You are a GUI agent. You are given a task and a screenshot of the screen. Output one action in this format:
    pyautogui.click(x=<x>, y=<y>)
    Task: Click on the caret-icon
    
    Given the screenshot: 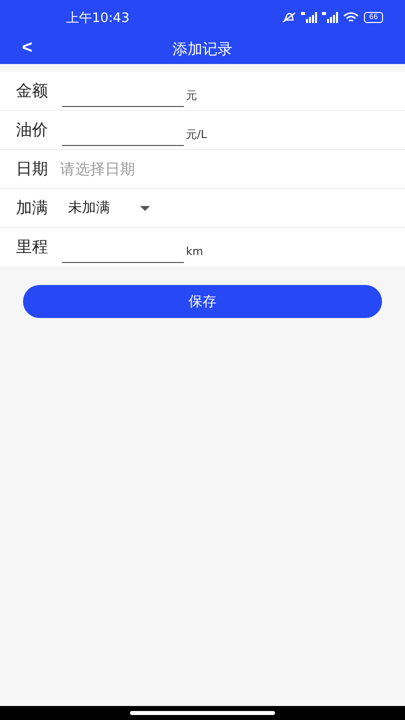 What is the action you would take?
    pyautogui.click(x=145, y=208)
    